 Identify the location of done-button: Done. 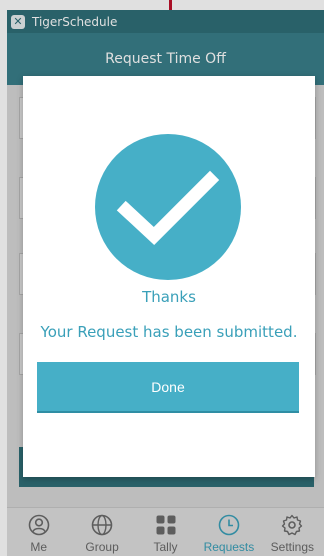
(168, 387).